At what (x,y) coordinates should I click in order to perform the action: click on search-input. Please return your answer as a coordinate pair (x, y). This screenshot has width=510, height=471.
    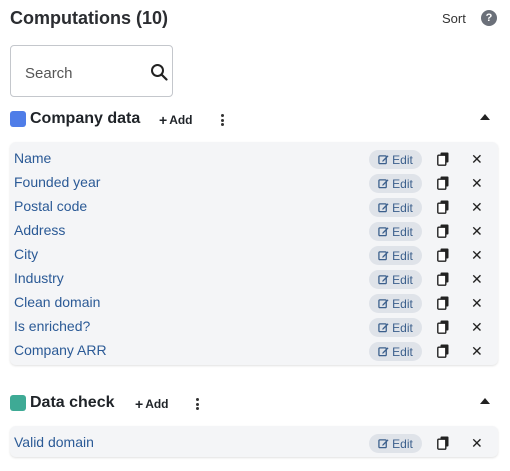
    Looking at the image, I should click on (80, 73).